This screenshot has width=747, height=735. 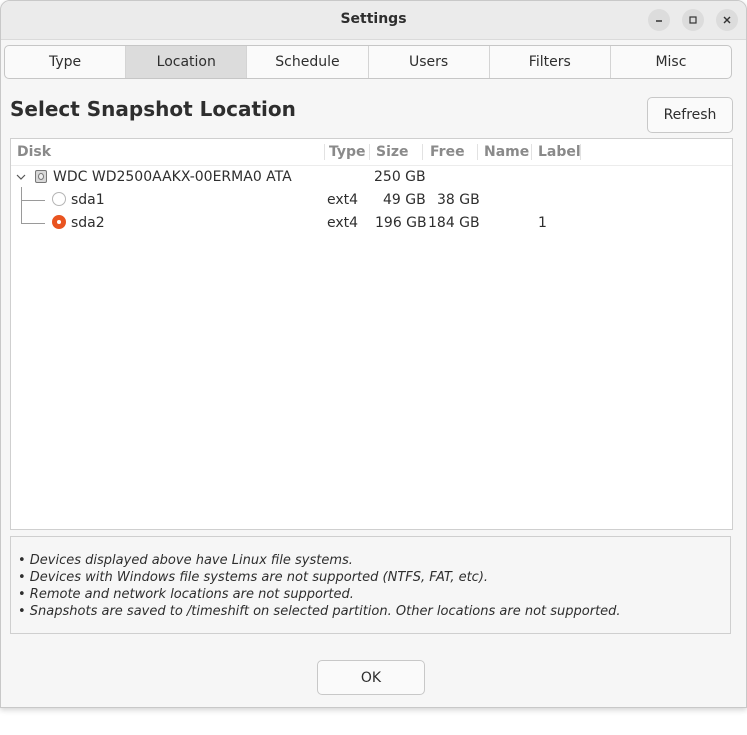 What do you see at coordinates (21, 177) in the screenshot?
I see `chevron-down-icon` at bounding box center [21, 177].